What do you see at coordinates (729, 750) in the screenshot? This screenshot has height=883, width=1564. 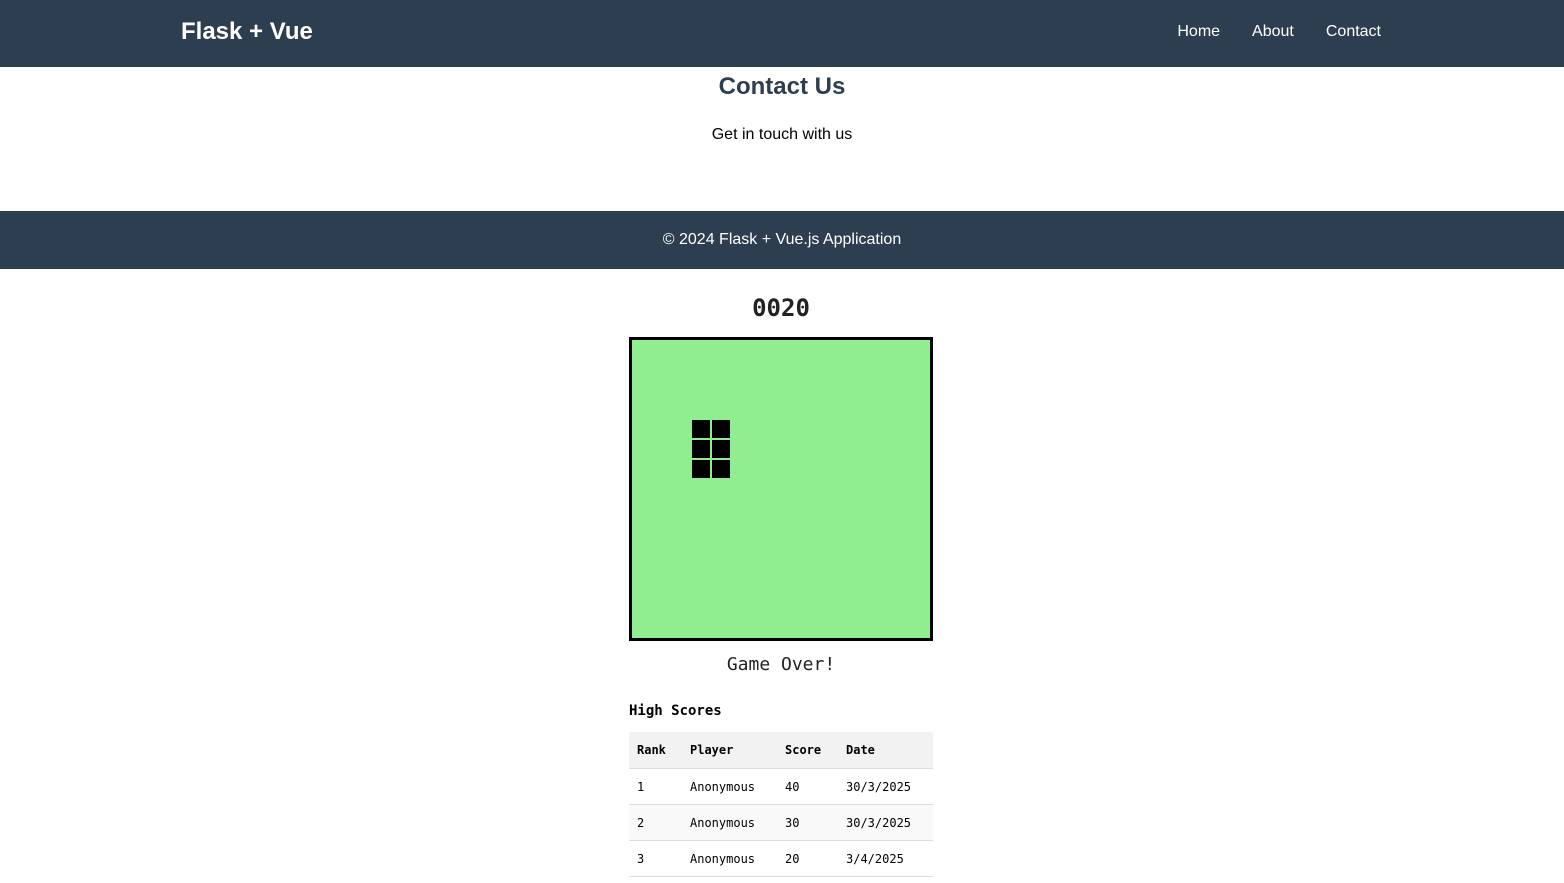 I see `column-header-player: Player` at bounding box center [729, 750].